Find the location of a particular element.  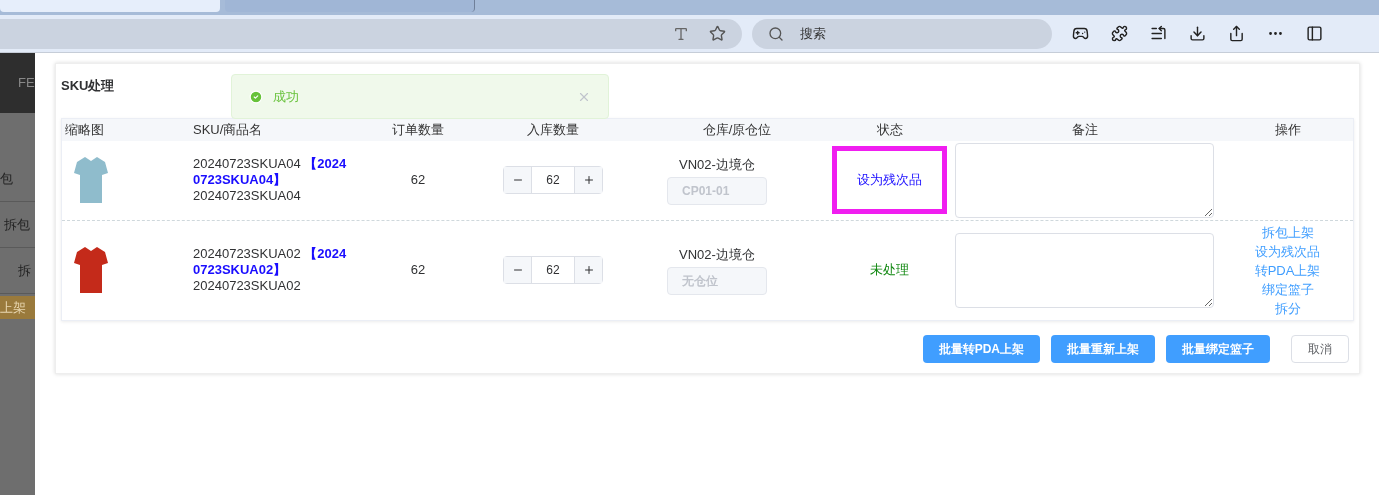

favorite-star-icon is located at coordinates (717, 33).